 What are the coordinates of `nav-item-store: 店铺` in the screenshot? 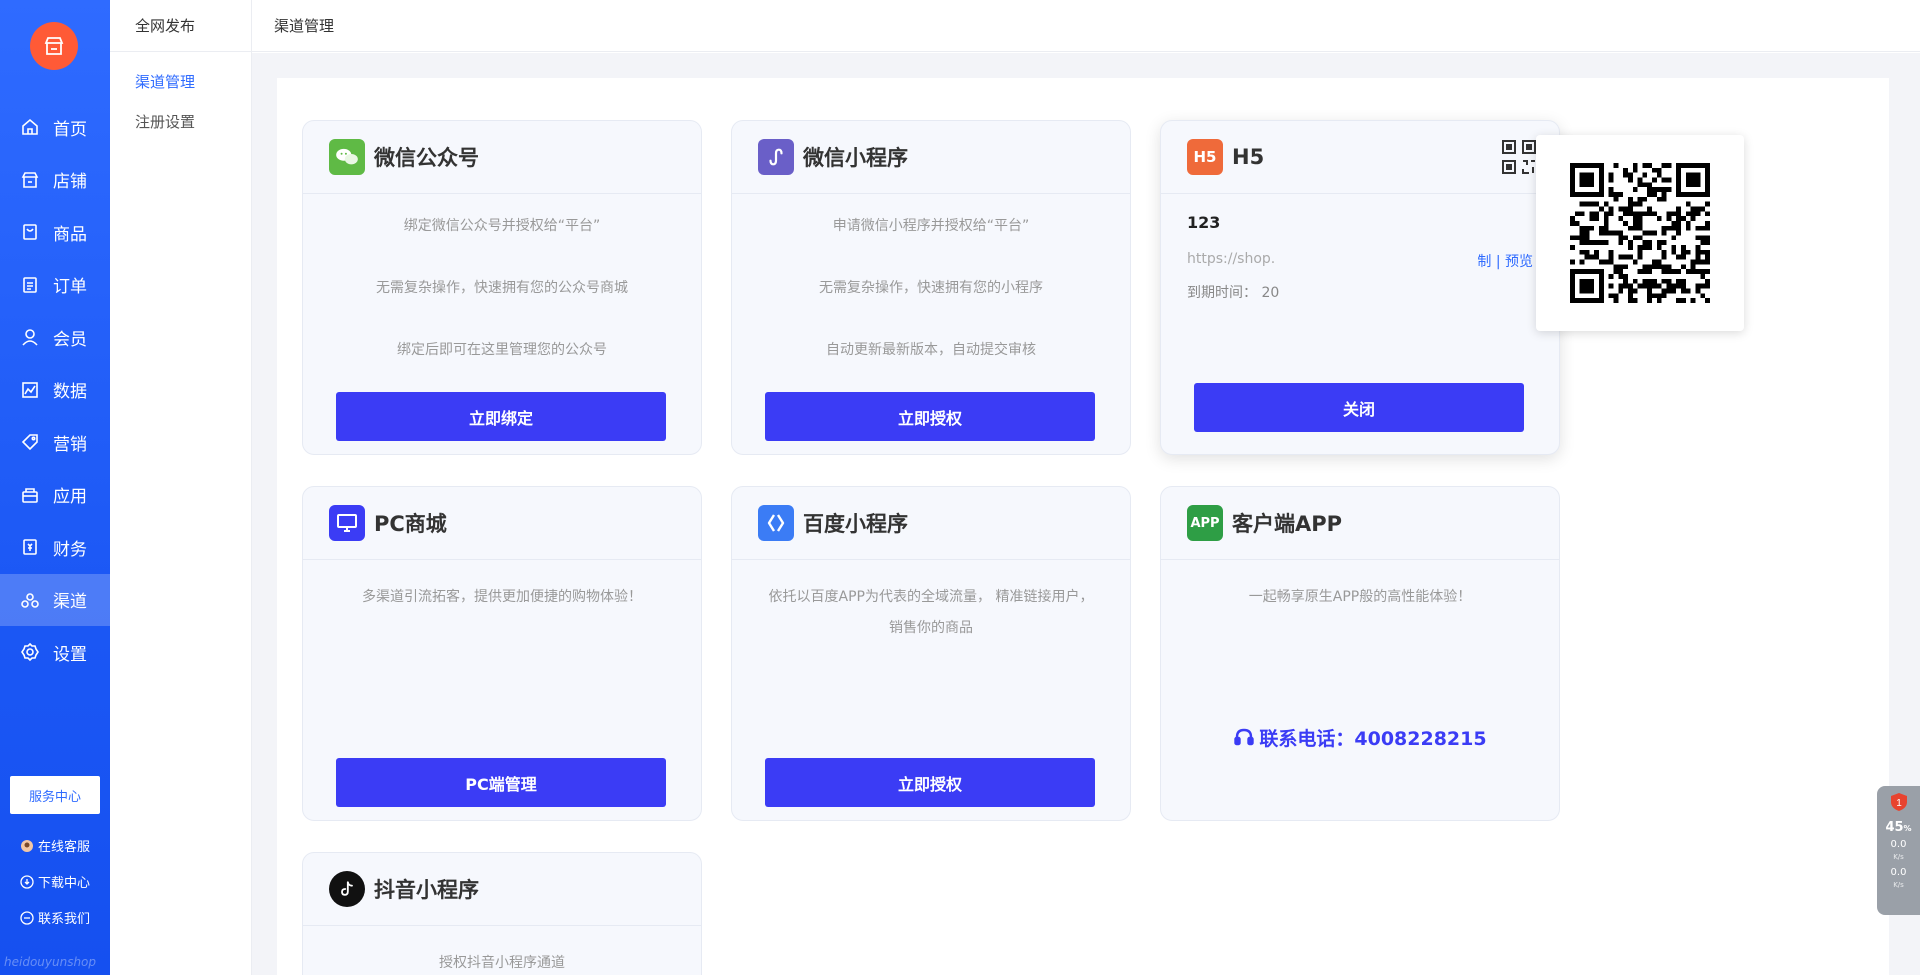 It's located at (55, 180).